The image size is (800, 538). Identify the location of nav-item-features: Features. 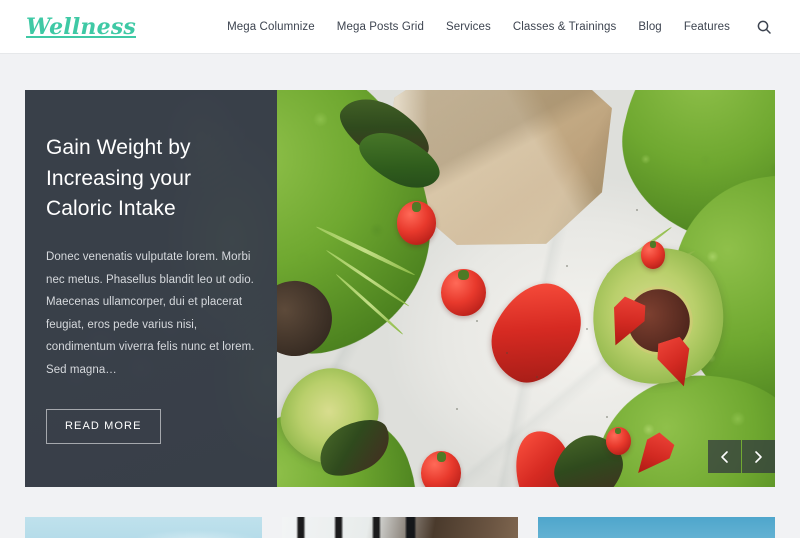
(707, 27).